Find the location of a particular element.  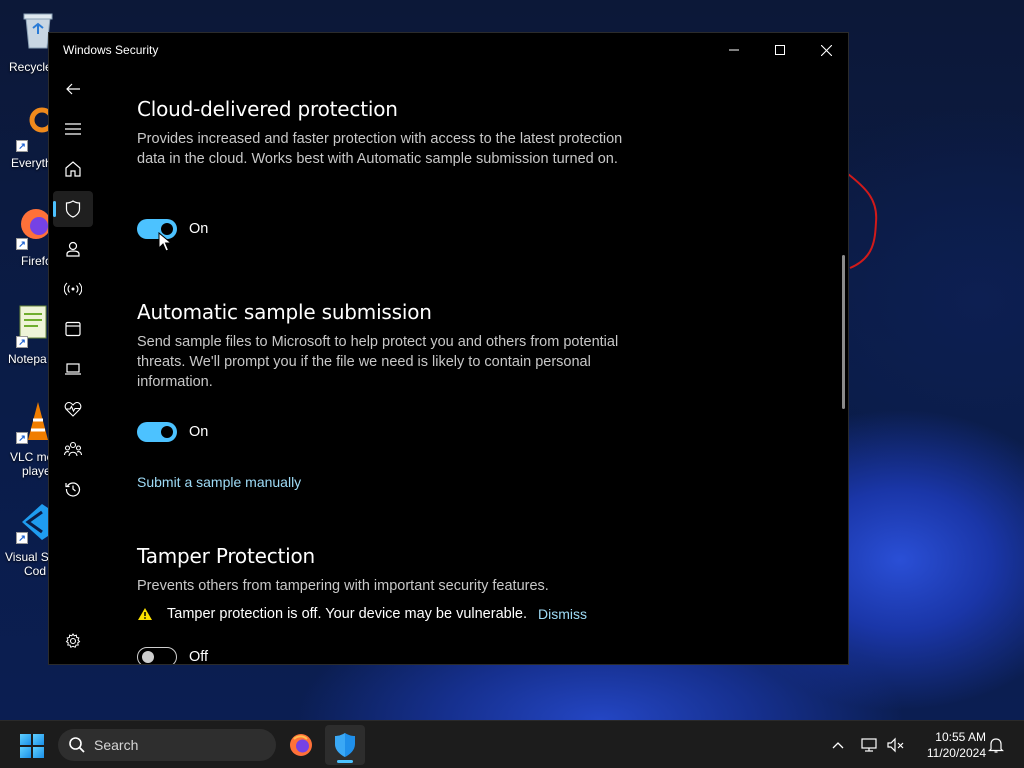

sidebar-item-device-security is located at coordinates (73, 369).